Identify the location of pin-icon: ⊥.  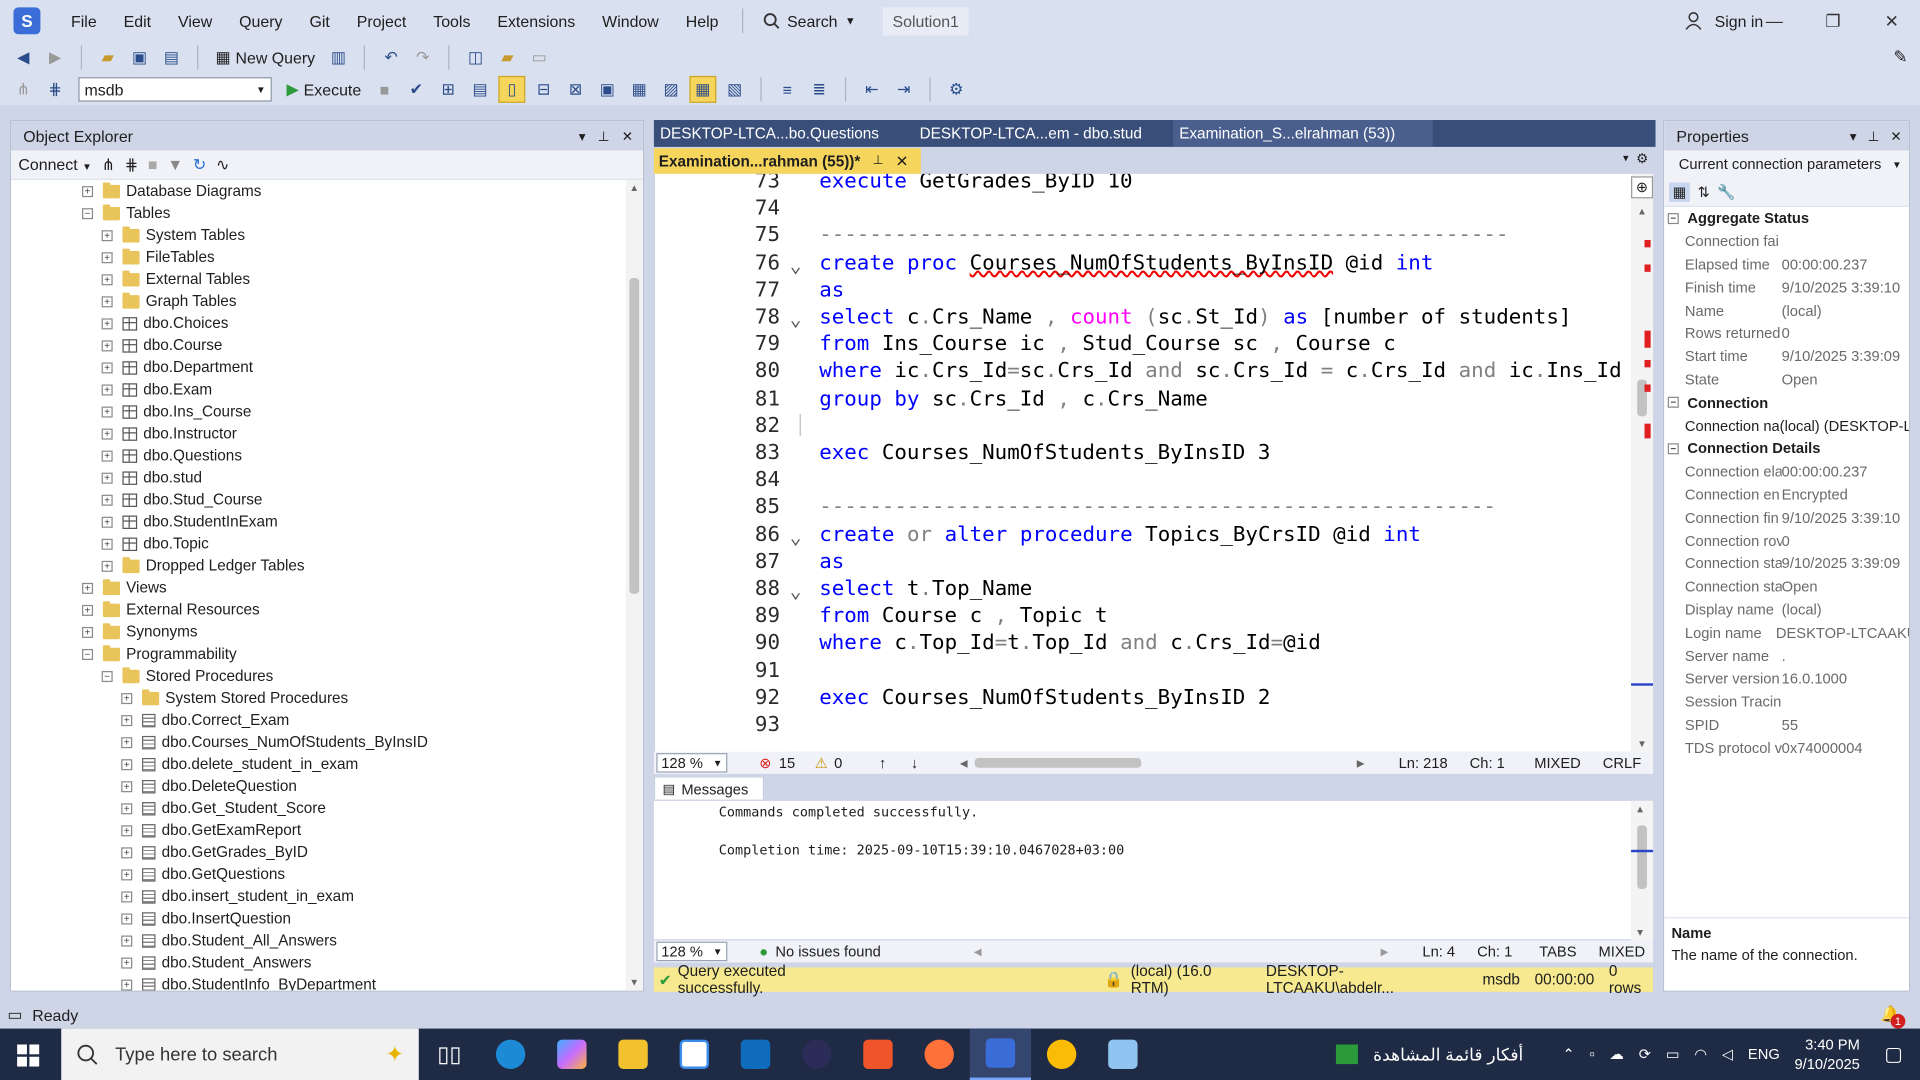
(878, 160).